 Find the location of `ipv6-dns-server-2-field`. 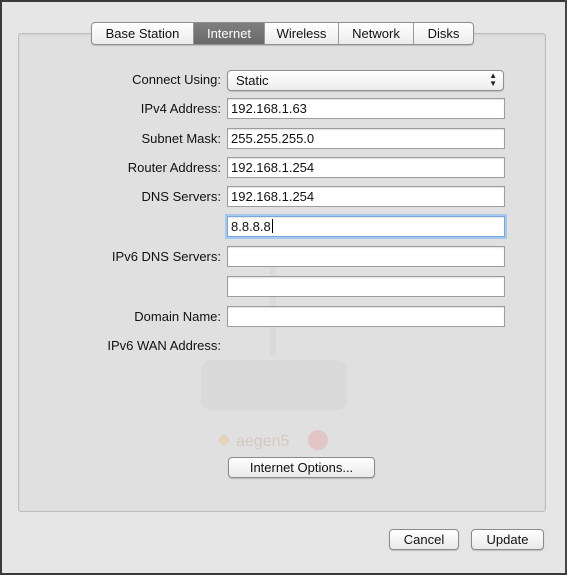

ipv6-dns-server-2-field is located at coordinates (366, 286).